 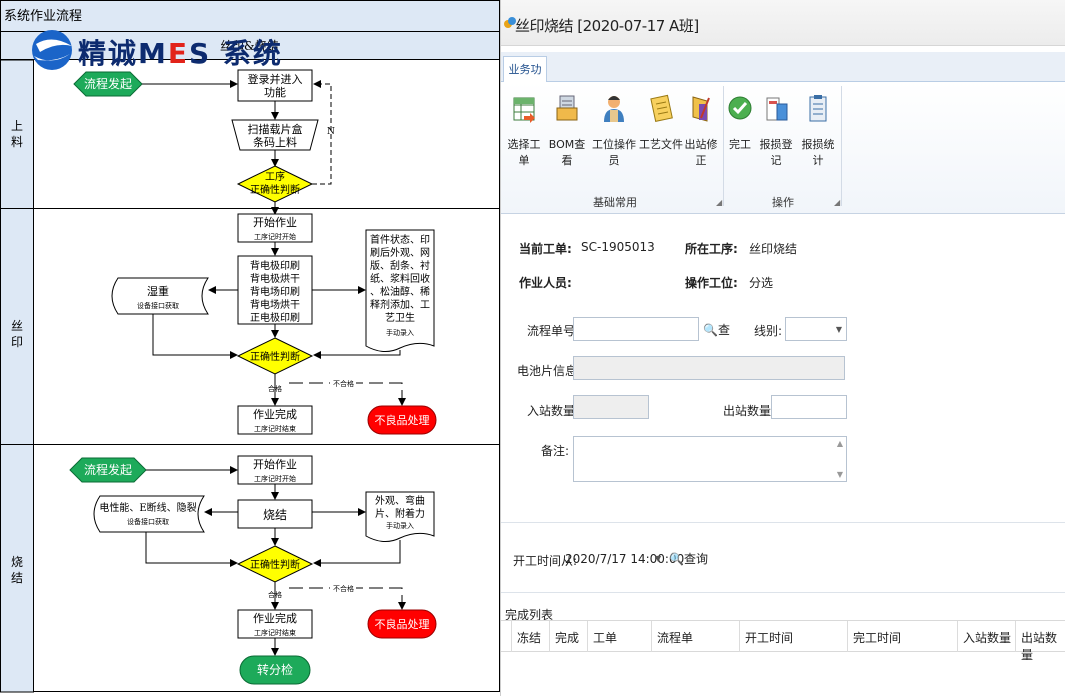 I want to click on select-order-label: 选择工单, so click(x=524, y=152).